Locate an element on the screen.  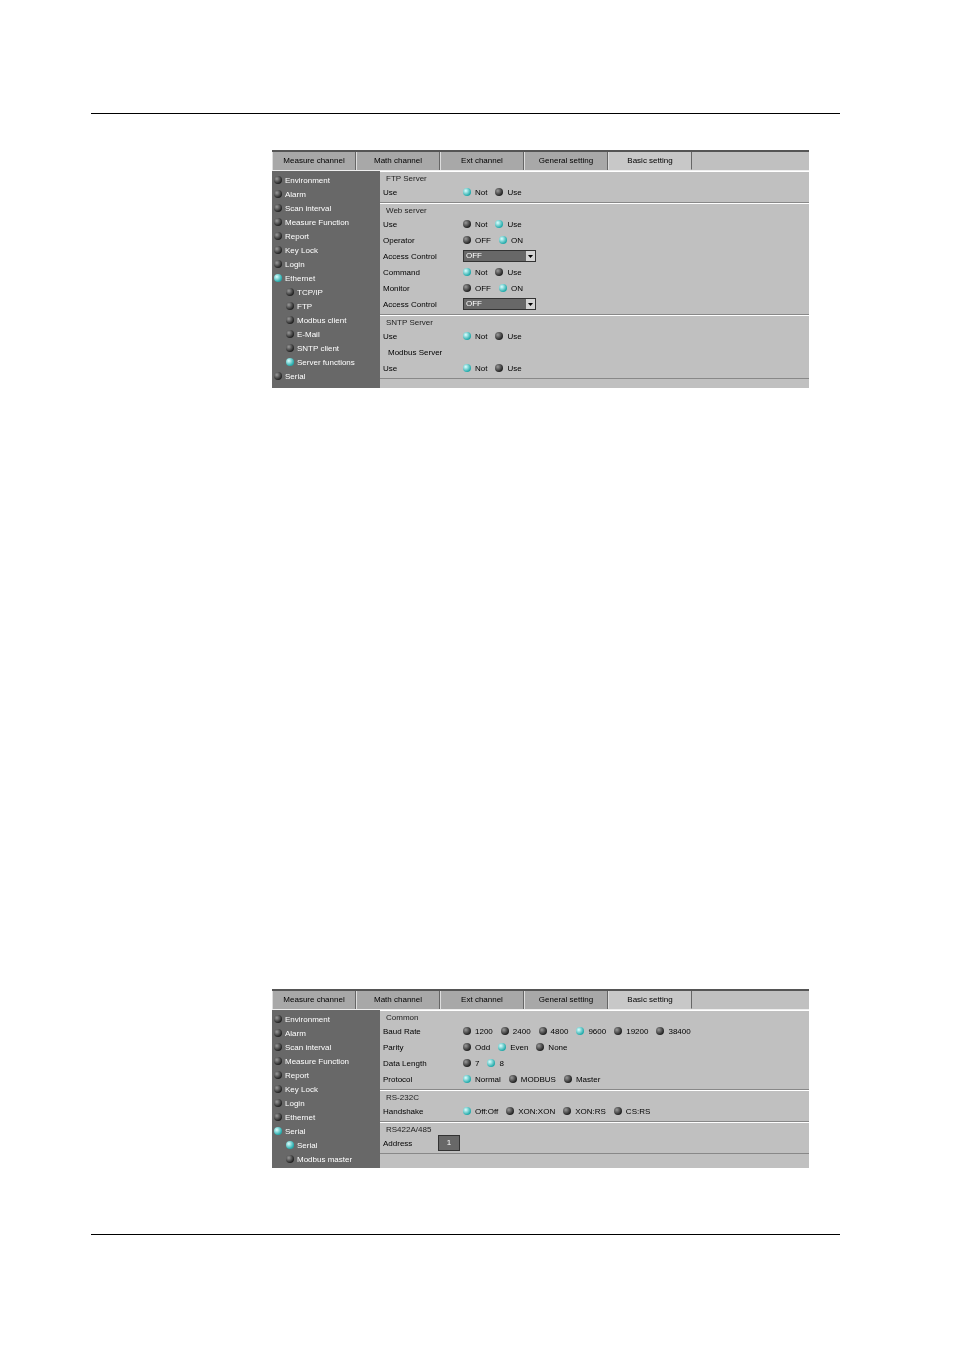
sidebar-item: TCP/IP is located at coordinates (310, 292).